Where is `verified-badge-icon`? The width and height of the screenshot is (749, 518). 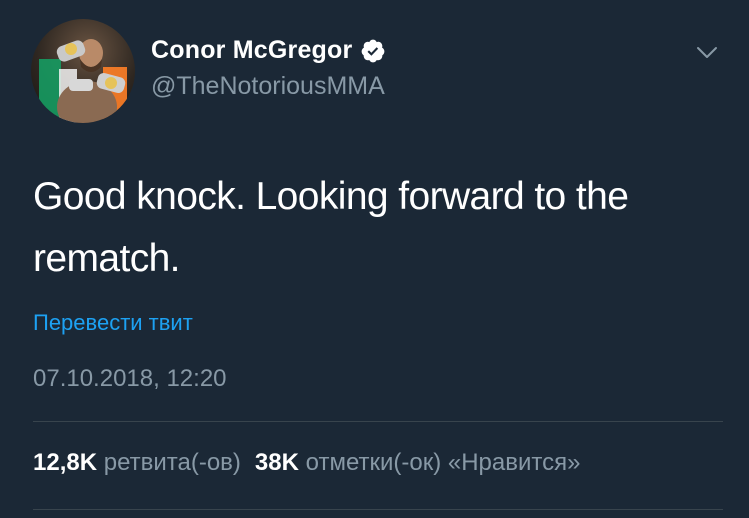 verified-badge-icon is located at coordinates (373, 51).